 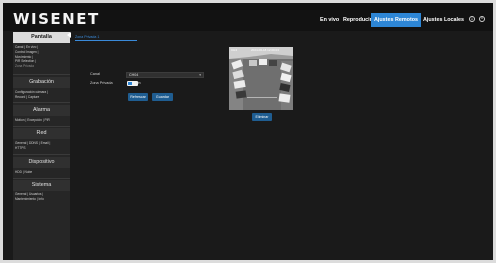 I want to click on channel-select: CH04 ▾, so click(x=165, y=75).